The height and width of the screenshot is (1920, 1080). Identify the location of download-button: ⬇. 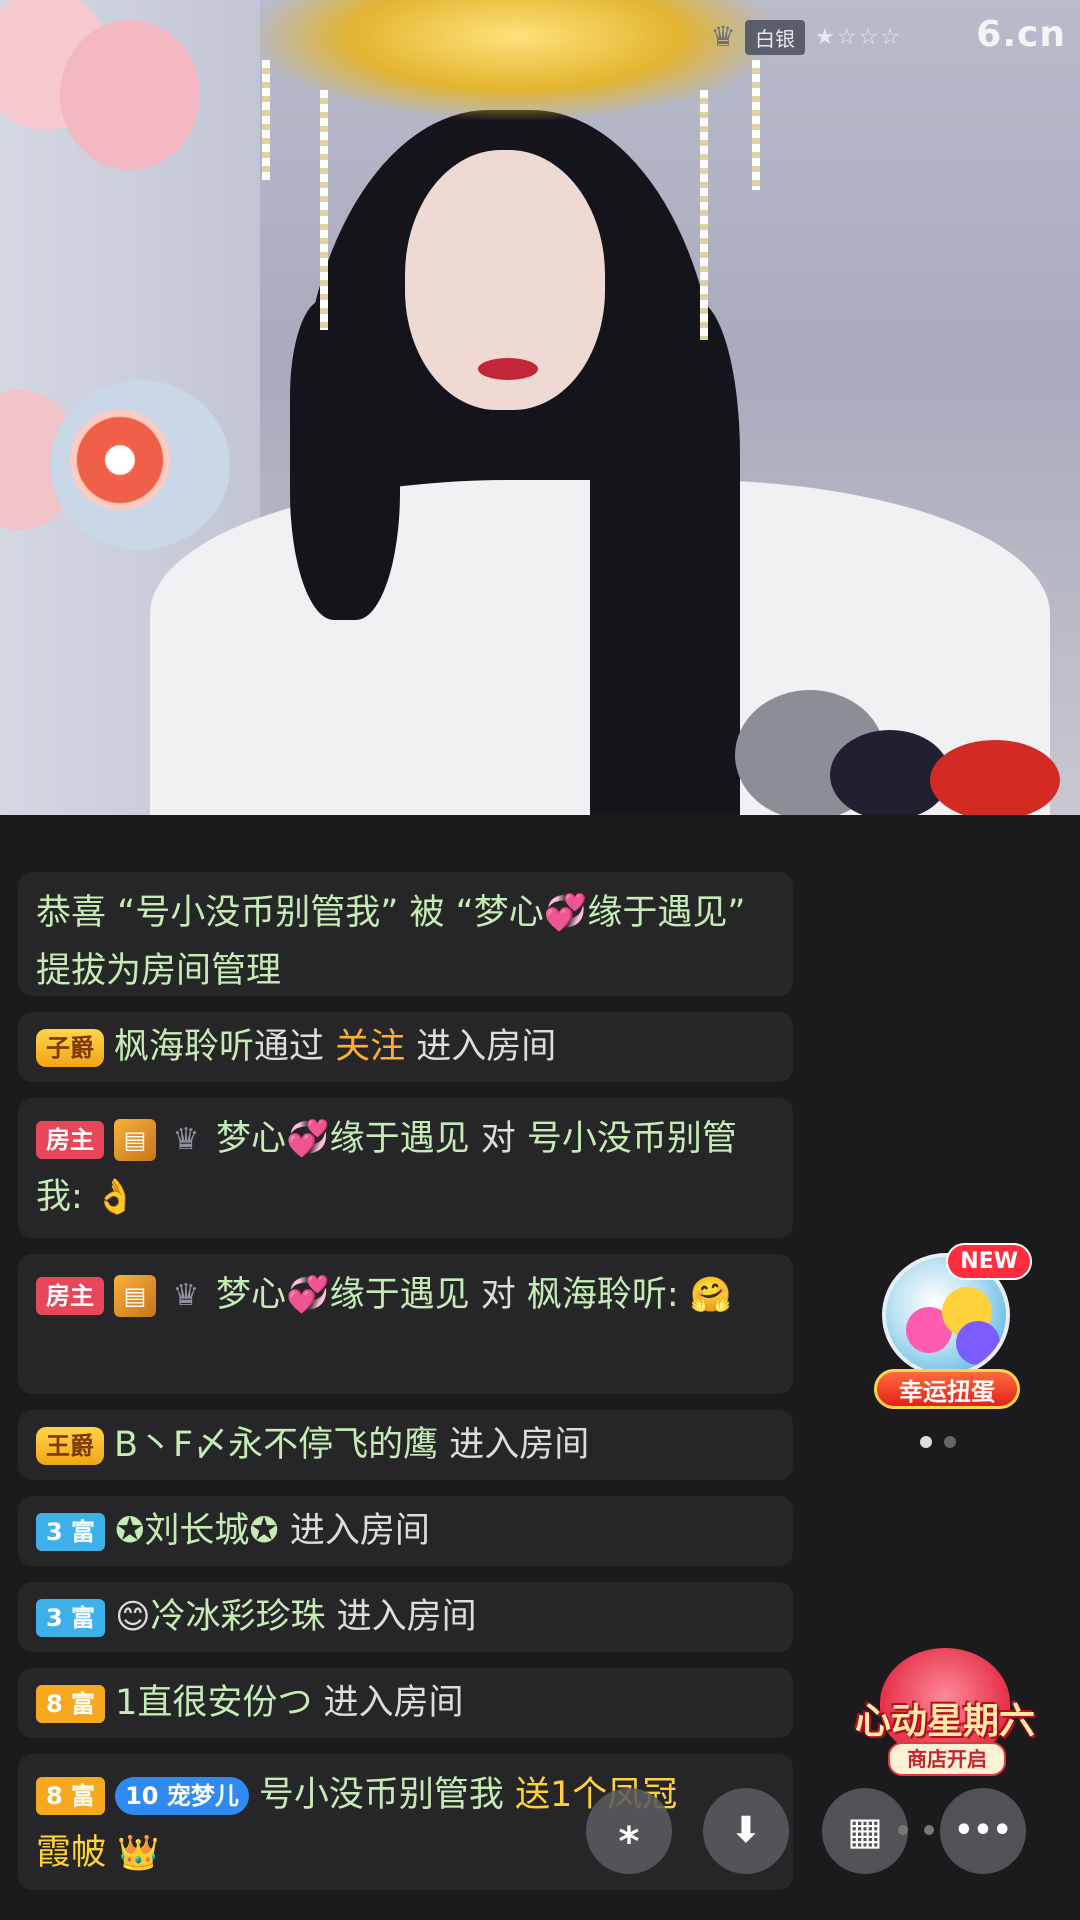
(746, 1831).